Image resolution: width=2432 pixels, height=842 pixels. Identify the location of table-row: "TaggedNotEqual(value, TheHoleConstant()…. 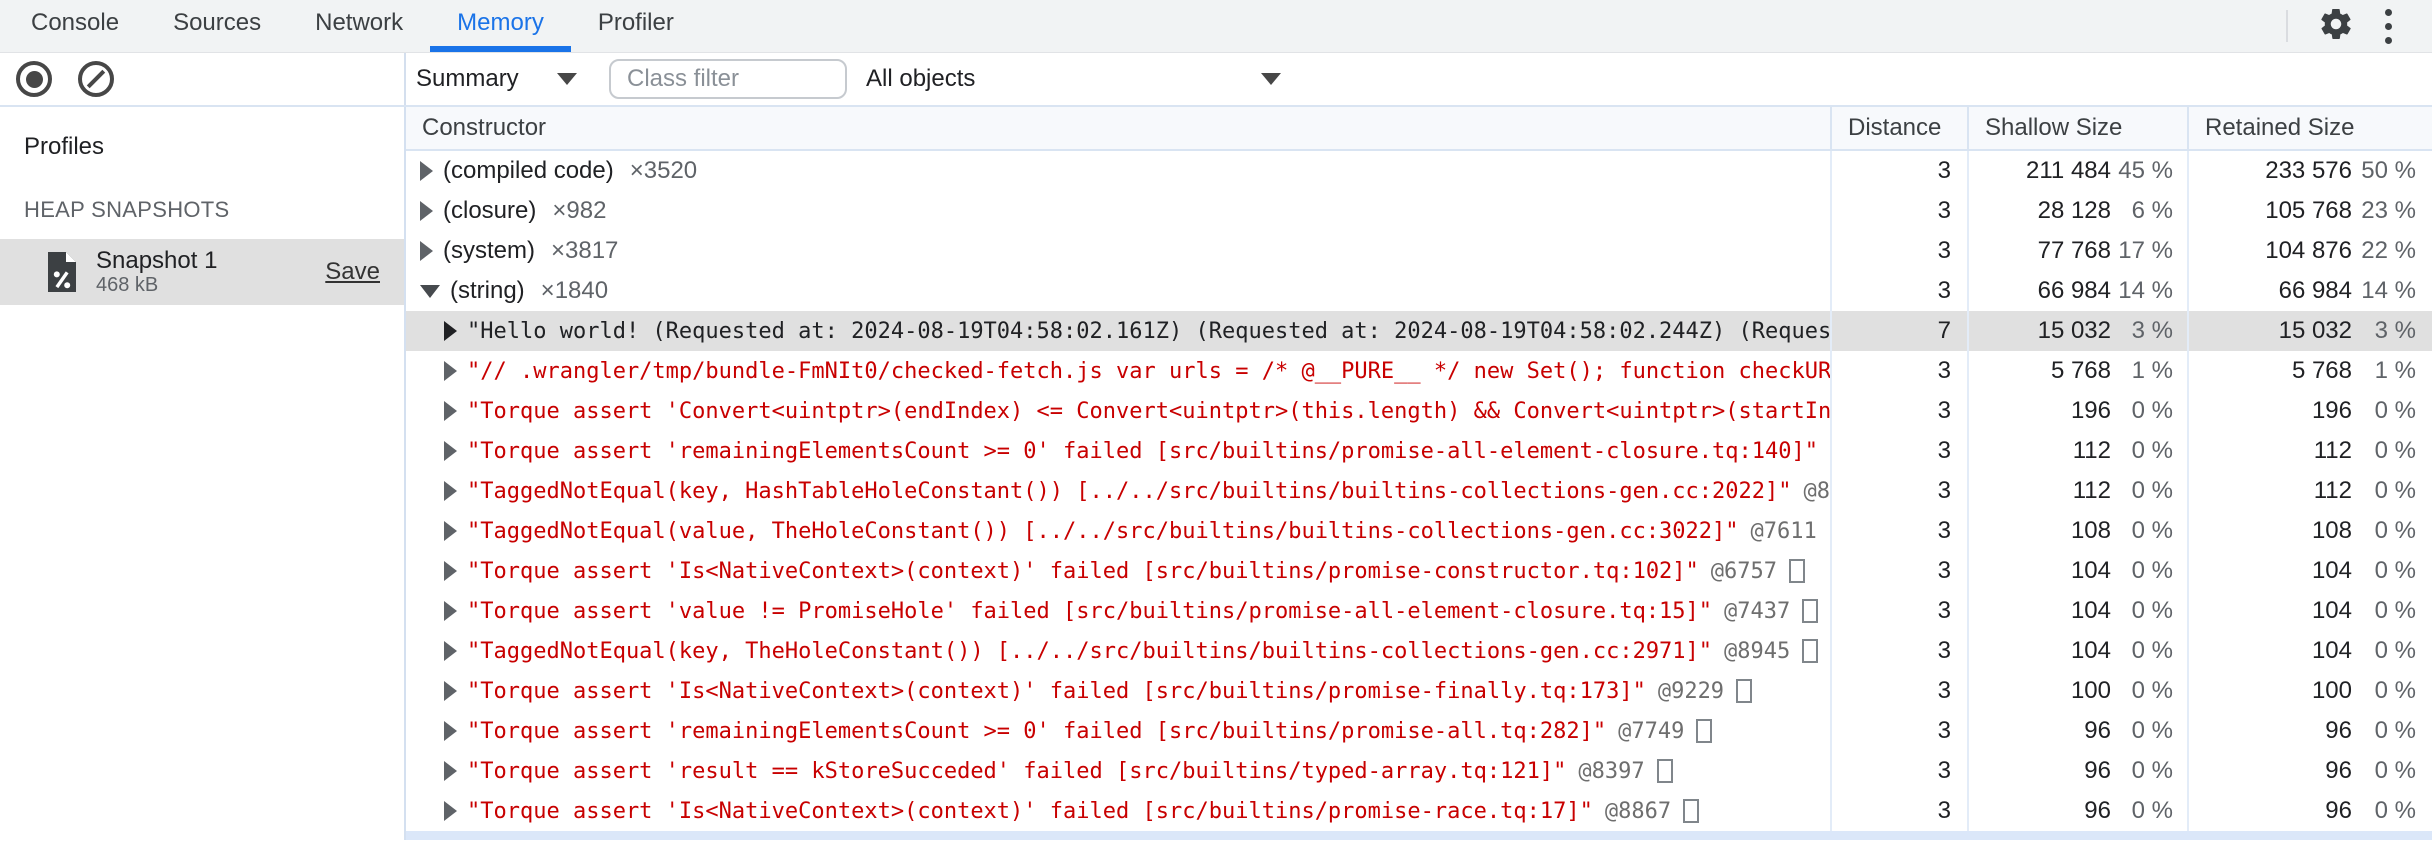
(1419, 531).